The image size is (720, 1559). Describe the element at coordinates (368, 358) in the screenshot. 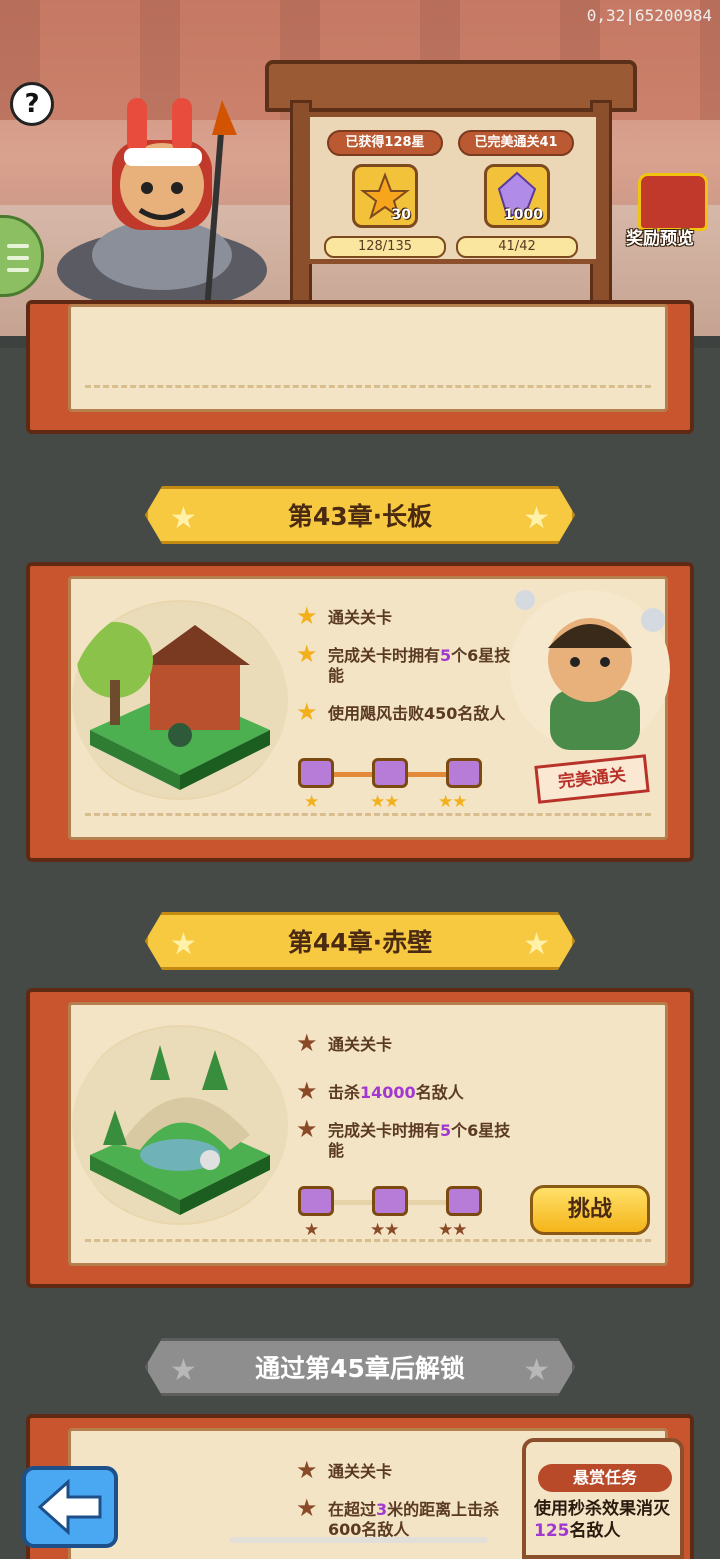

I see `book-page` at that location.